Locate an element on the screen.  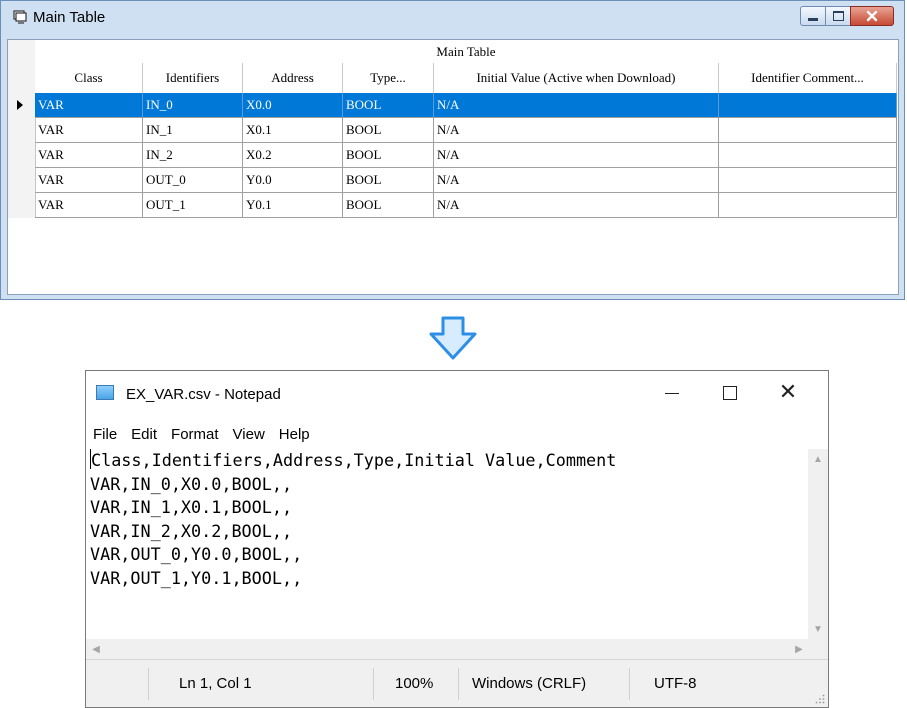
close-icon is located at coordinates (872, 16).